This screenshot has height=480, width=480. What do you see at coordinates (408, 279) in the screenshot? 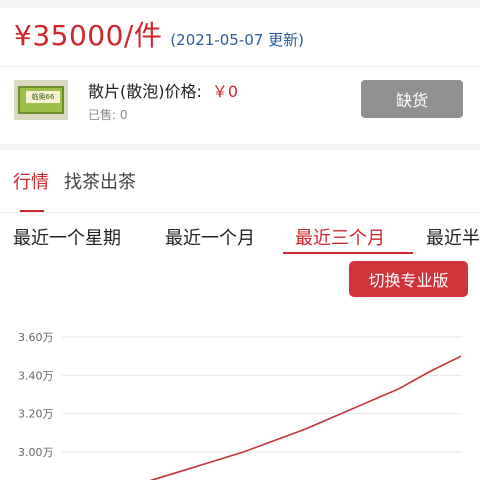
I see `switch-pro-button: 切换专业版` at bounding box center [408, 279].